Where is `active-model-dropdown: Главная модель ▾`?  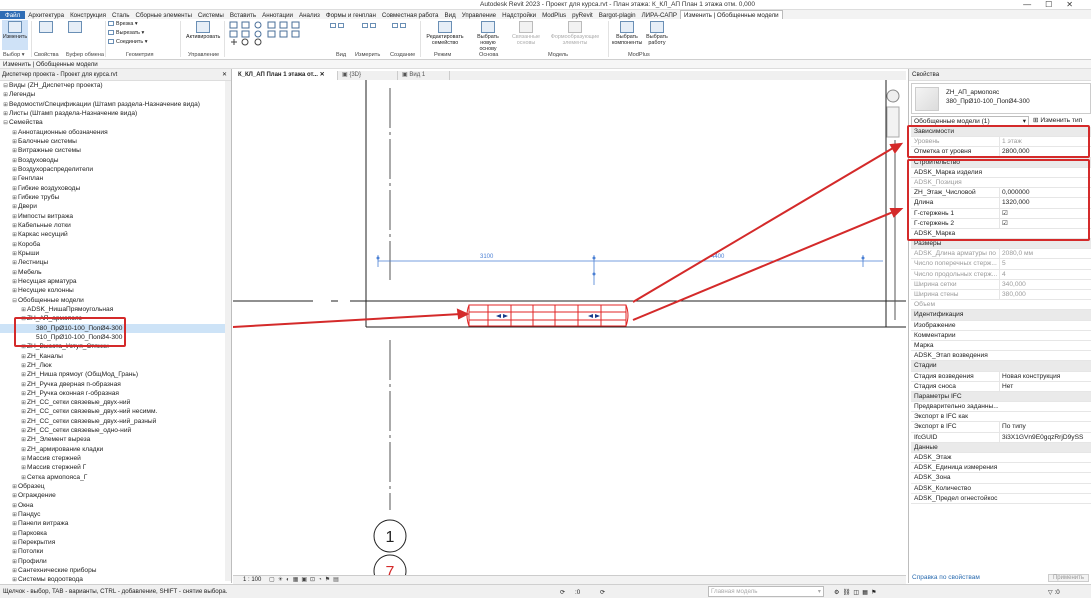
active-model-dropdown: Главная модель ▾ is located at coordinates (766, 591).